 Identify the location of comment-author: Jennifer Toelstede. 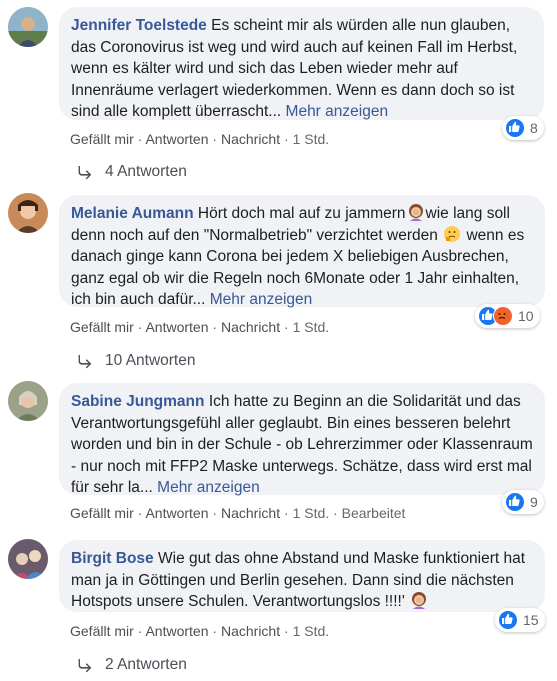
(139, 25).